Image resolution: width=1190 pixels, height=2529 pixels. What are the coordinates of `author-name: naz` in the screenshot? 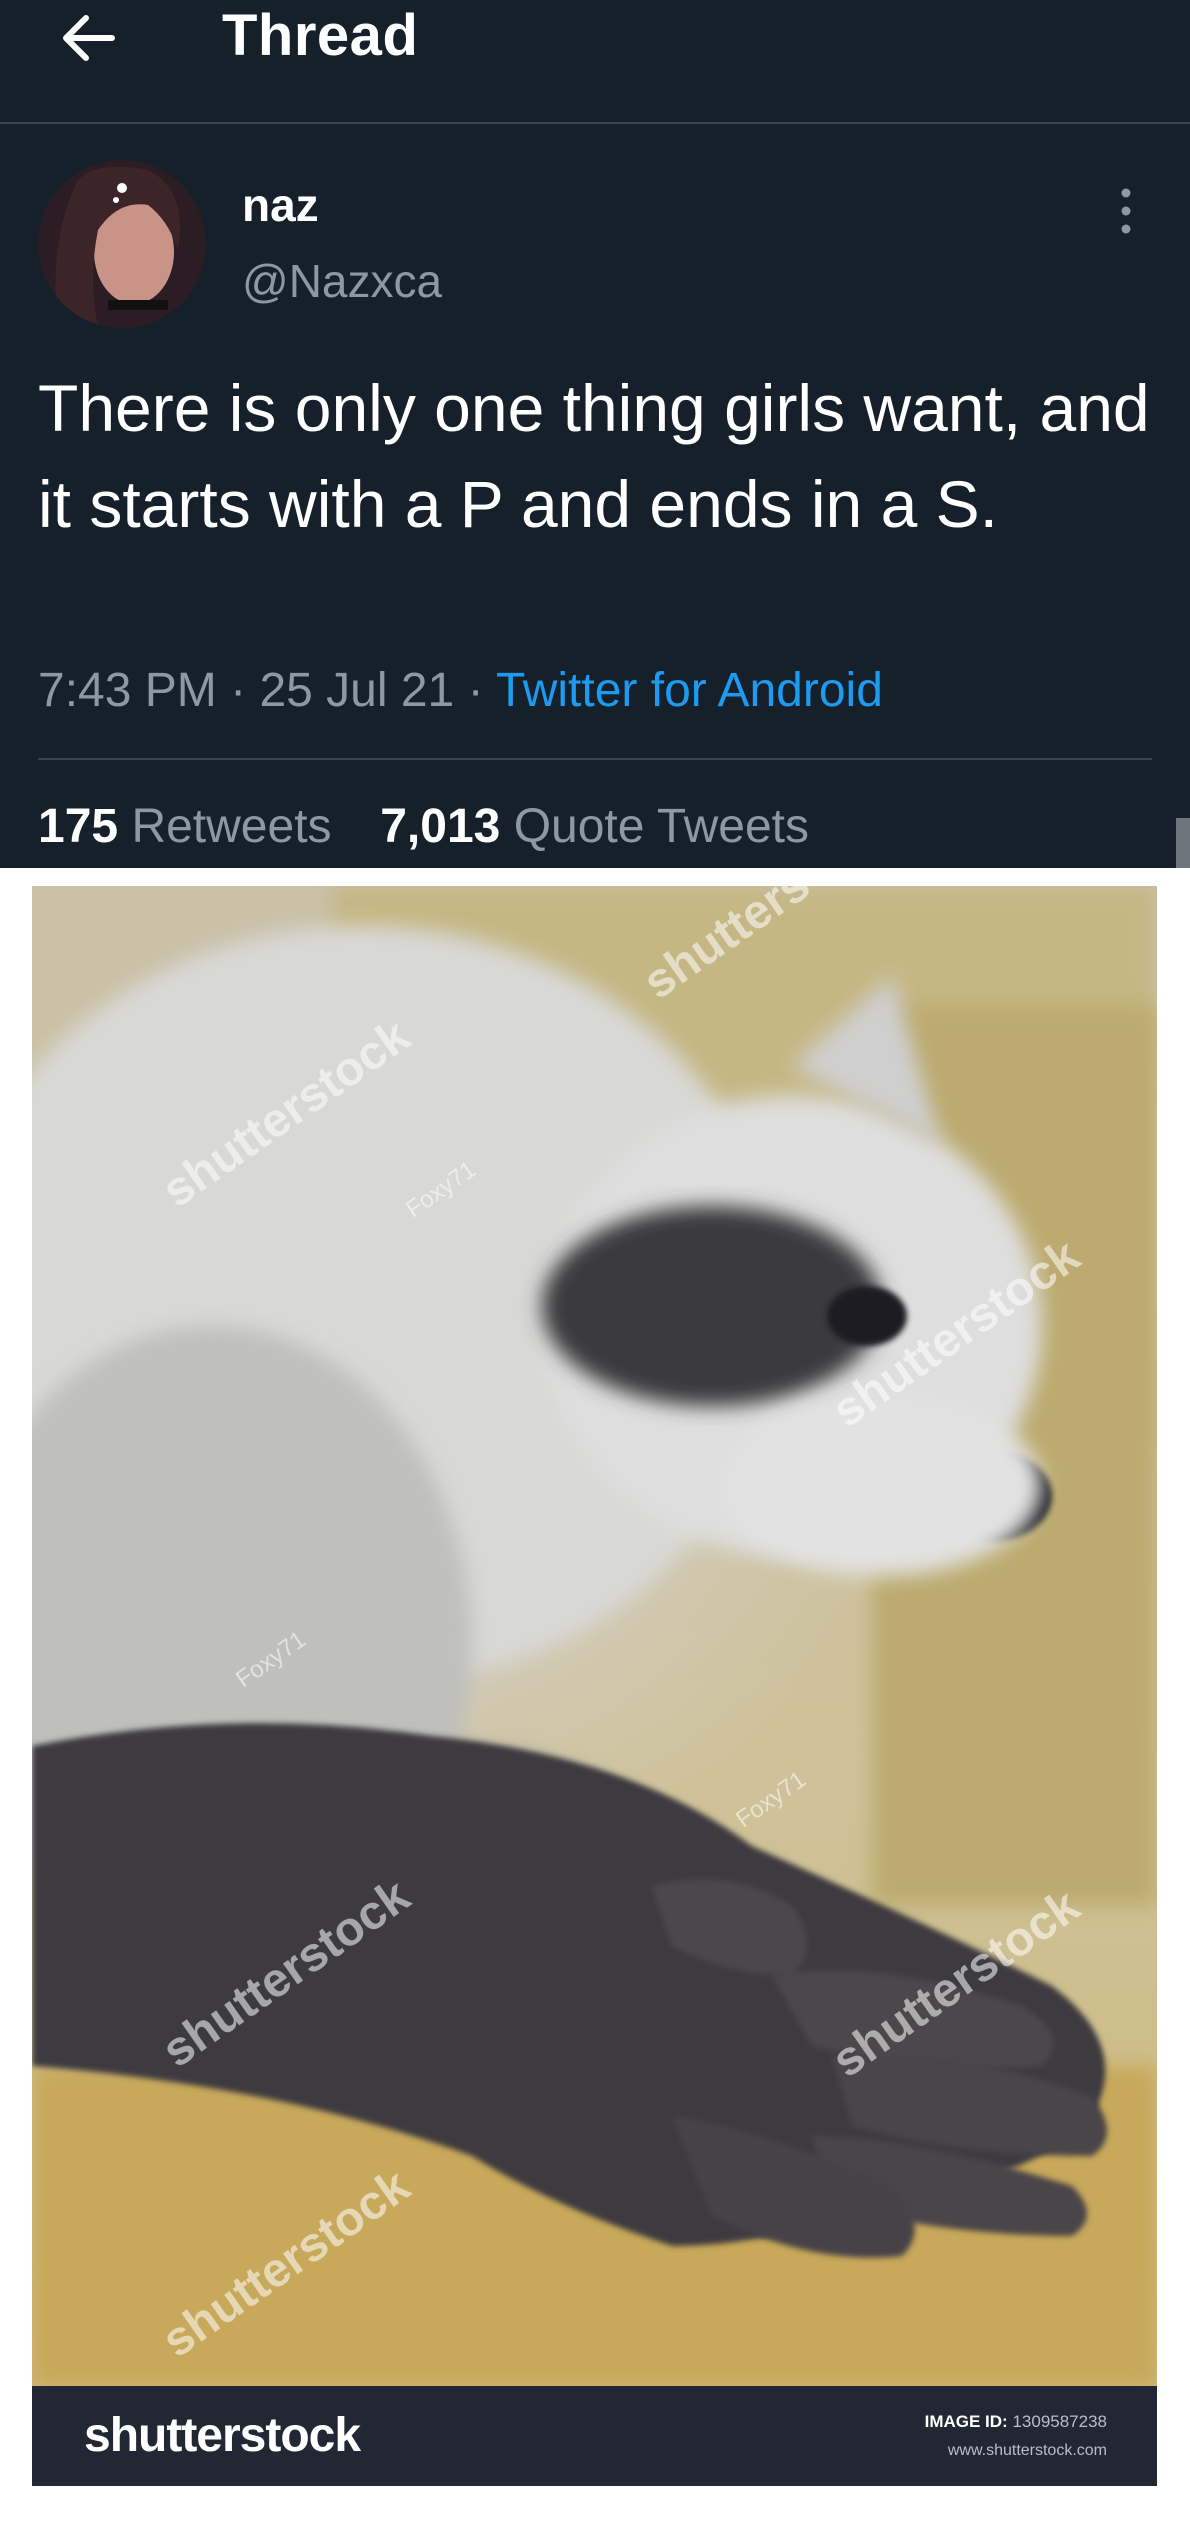 It's located at (280, 205).